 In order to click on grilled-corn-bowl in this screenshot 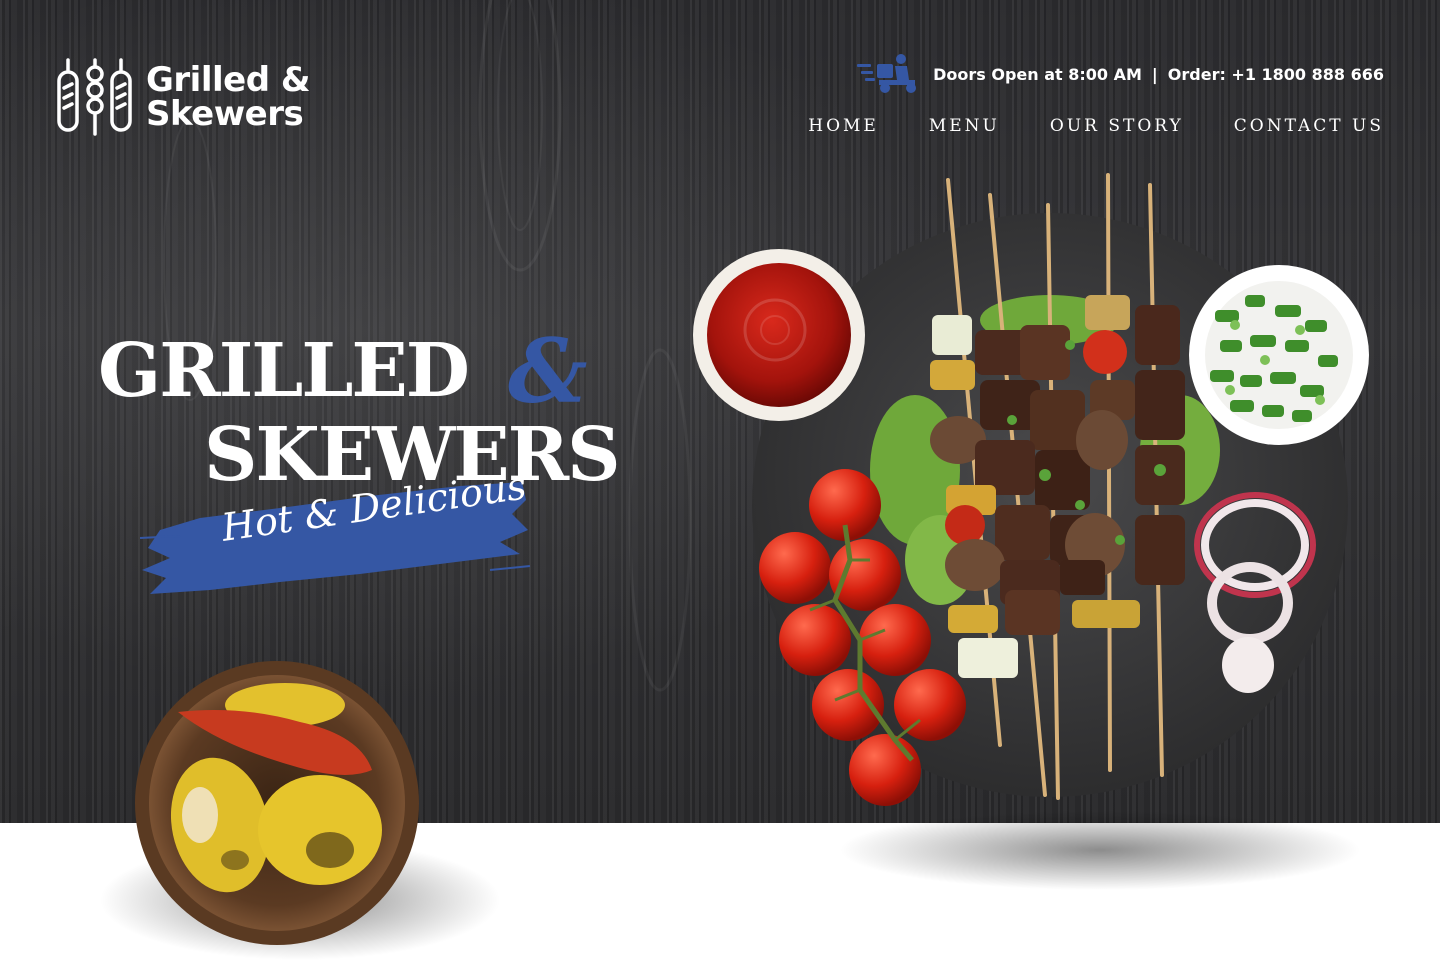, I will do `click(277, 803)`.